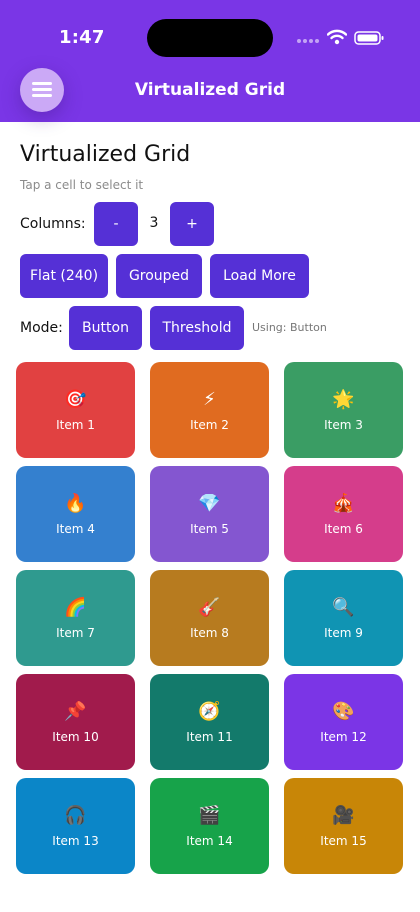 The height and width of the screenshot is (912, 420). I want to click on grid-cell: 💎 Item 5, so click(209, 514).